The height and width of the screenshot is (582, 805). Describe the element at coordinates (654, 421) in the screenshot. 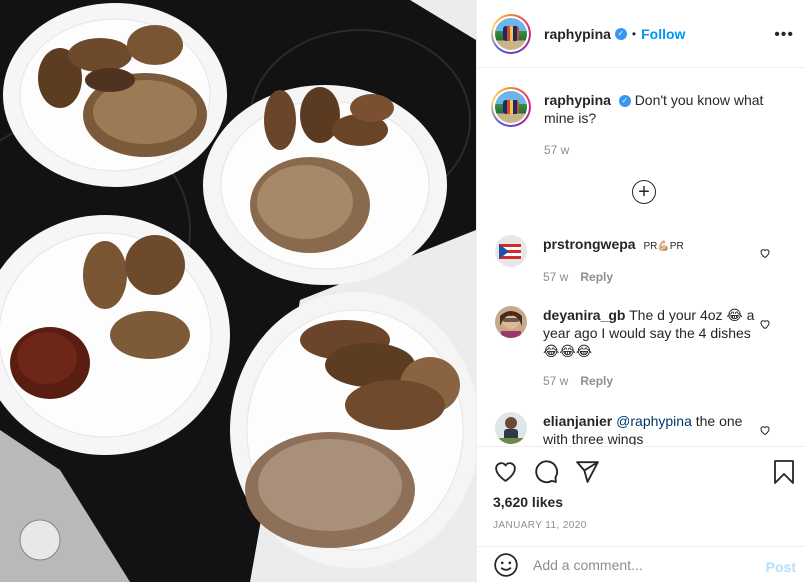

I see `comment-mention: @raphypina` at that location.